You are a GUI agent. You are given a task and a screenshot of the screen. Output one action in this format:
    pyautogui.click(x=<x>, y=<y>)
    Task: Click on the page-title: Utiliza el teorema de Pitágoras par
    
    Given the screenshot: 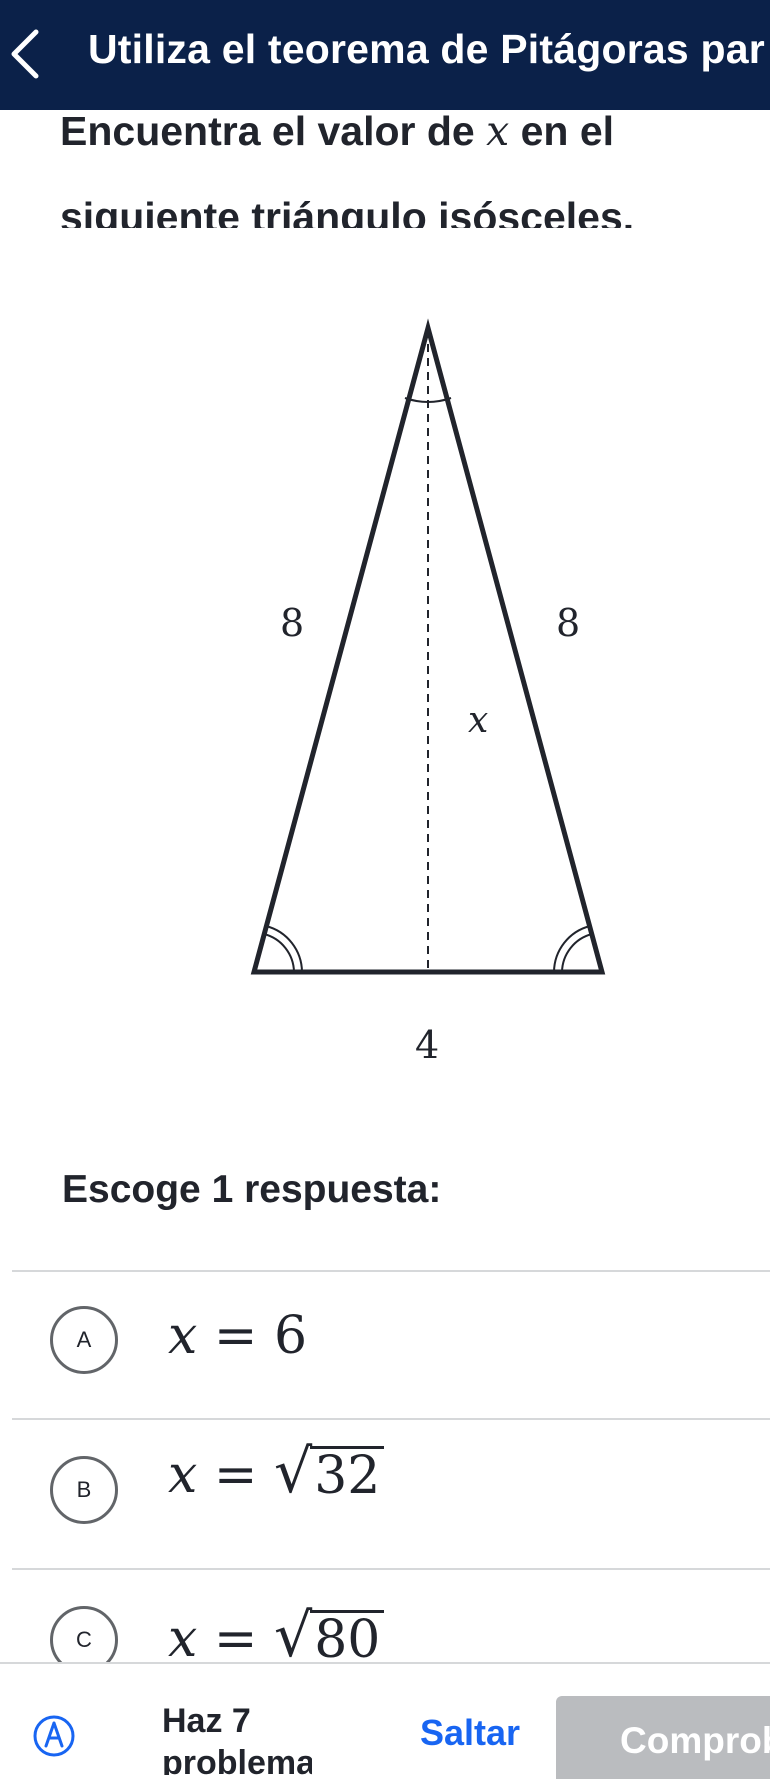 What is the action you would take?
    pyautogui.click(x=426, y=49)
    